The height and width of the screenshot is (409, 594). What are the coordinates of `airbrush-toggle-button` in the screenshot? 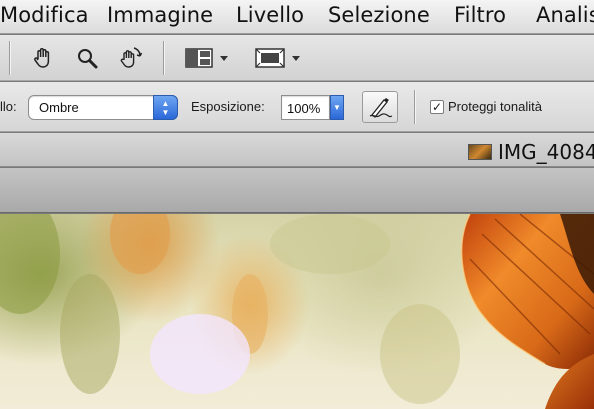 It's located at (380, 107).